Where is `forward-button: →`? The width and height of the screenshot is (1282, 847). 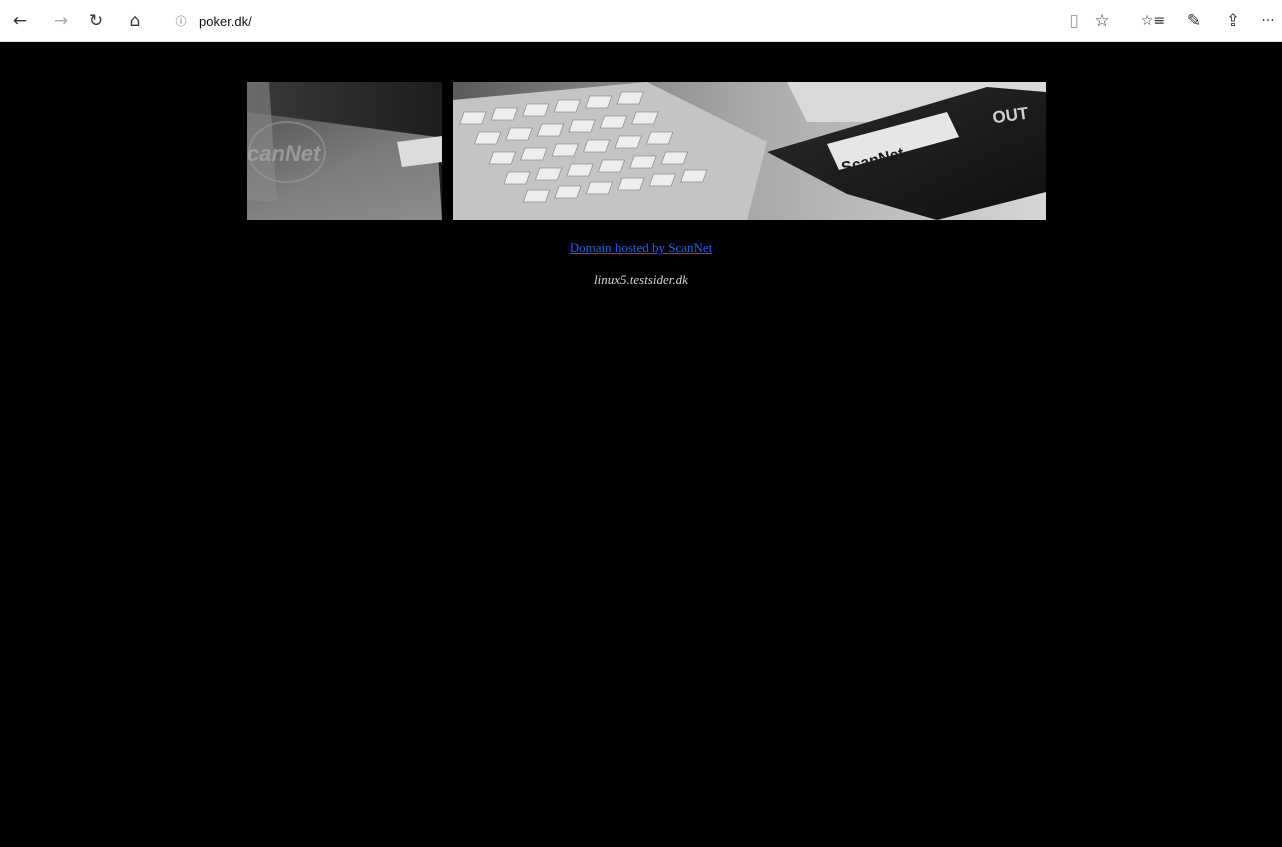 forward-button: → is located at coordinates (61, 21).